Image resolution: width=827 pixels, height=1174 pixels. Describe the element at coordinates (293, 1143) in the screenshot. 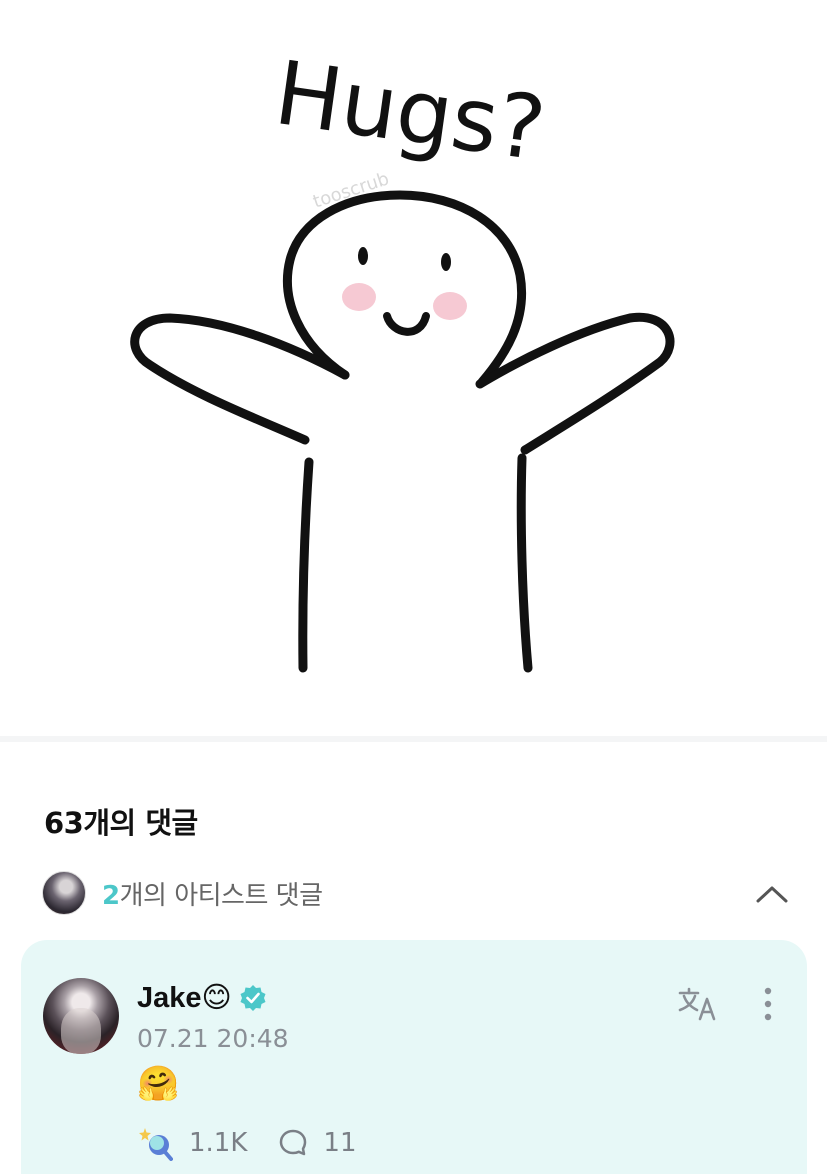

I see `reply-bubble-icon` at that location.